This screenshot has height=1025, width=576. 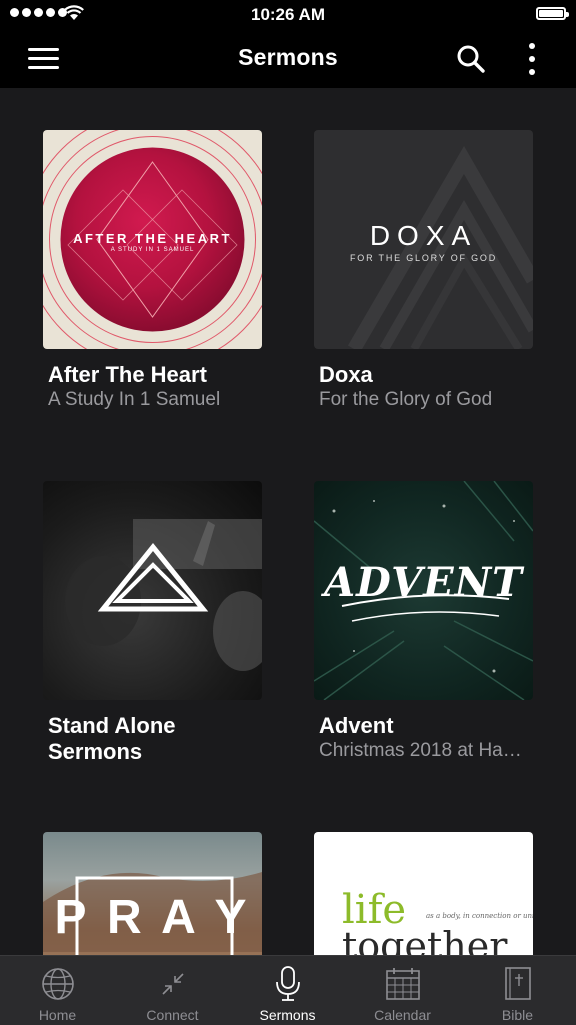 I want to click on artwork-title-text: P R A Y, so click(x=152, y=917).